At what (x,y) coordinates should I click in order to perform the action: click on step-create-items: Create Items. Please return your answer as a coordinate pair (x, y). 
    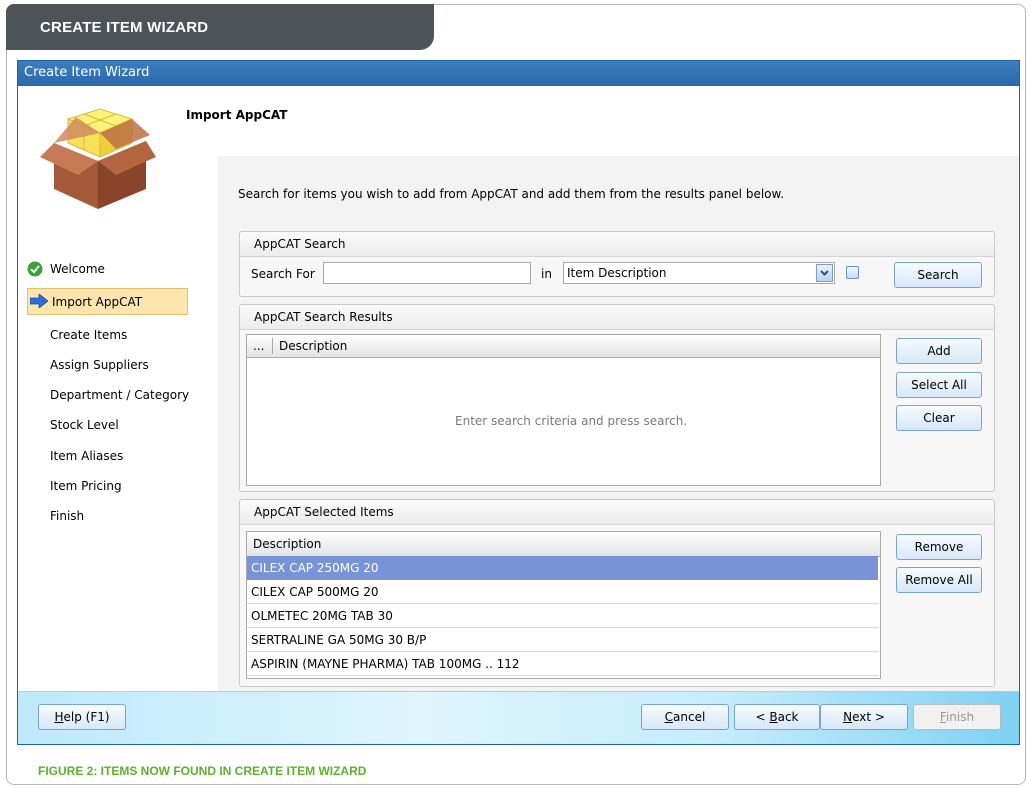
    Looking at the image, I should click on (88, 335).